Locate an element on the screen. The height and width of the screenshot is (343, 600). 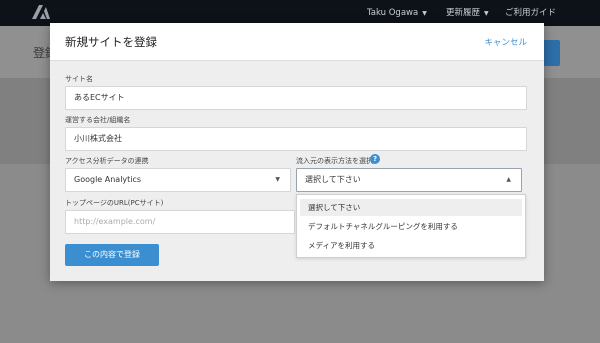
guide-label: ご利用ガイド is located at coordinates (531, 13).